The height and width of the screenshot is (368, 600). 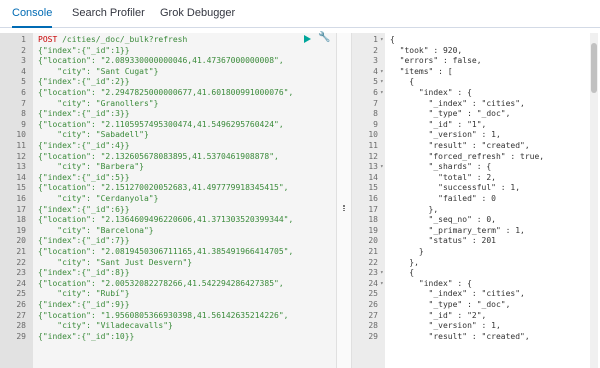 I want to click on code-text: {"index":{"_id":8}}, so click(x=84, y=273).